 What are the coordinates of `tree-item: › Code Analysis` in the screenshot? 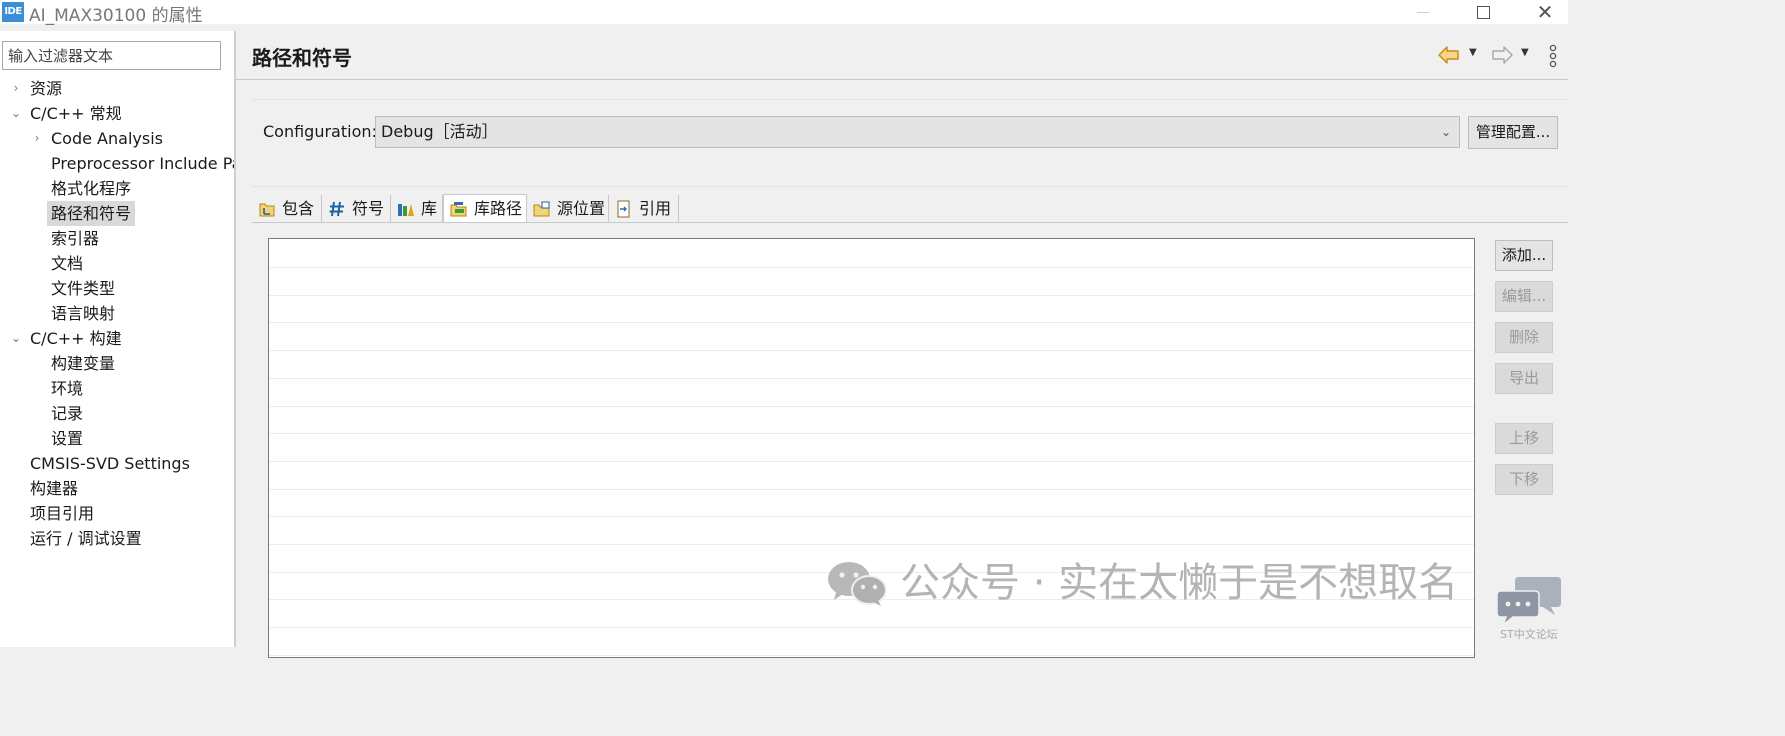 It's located at (117, 138).